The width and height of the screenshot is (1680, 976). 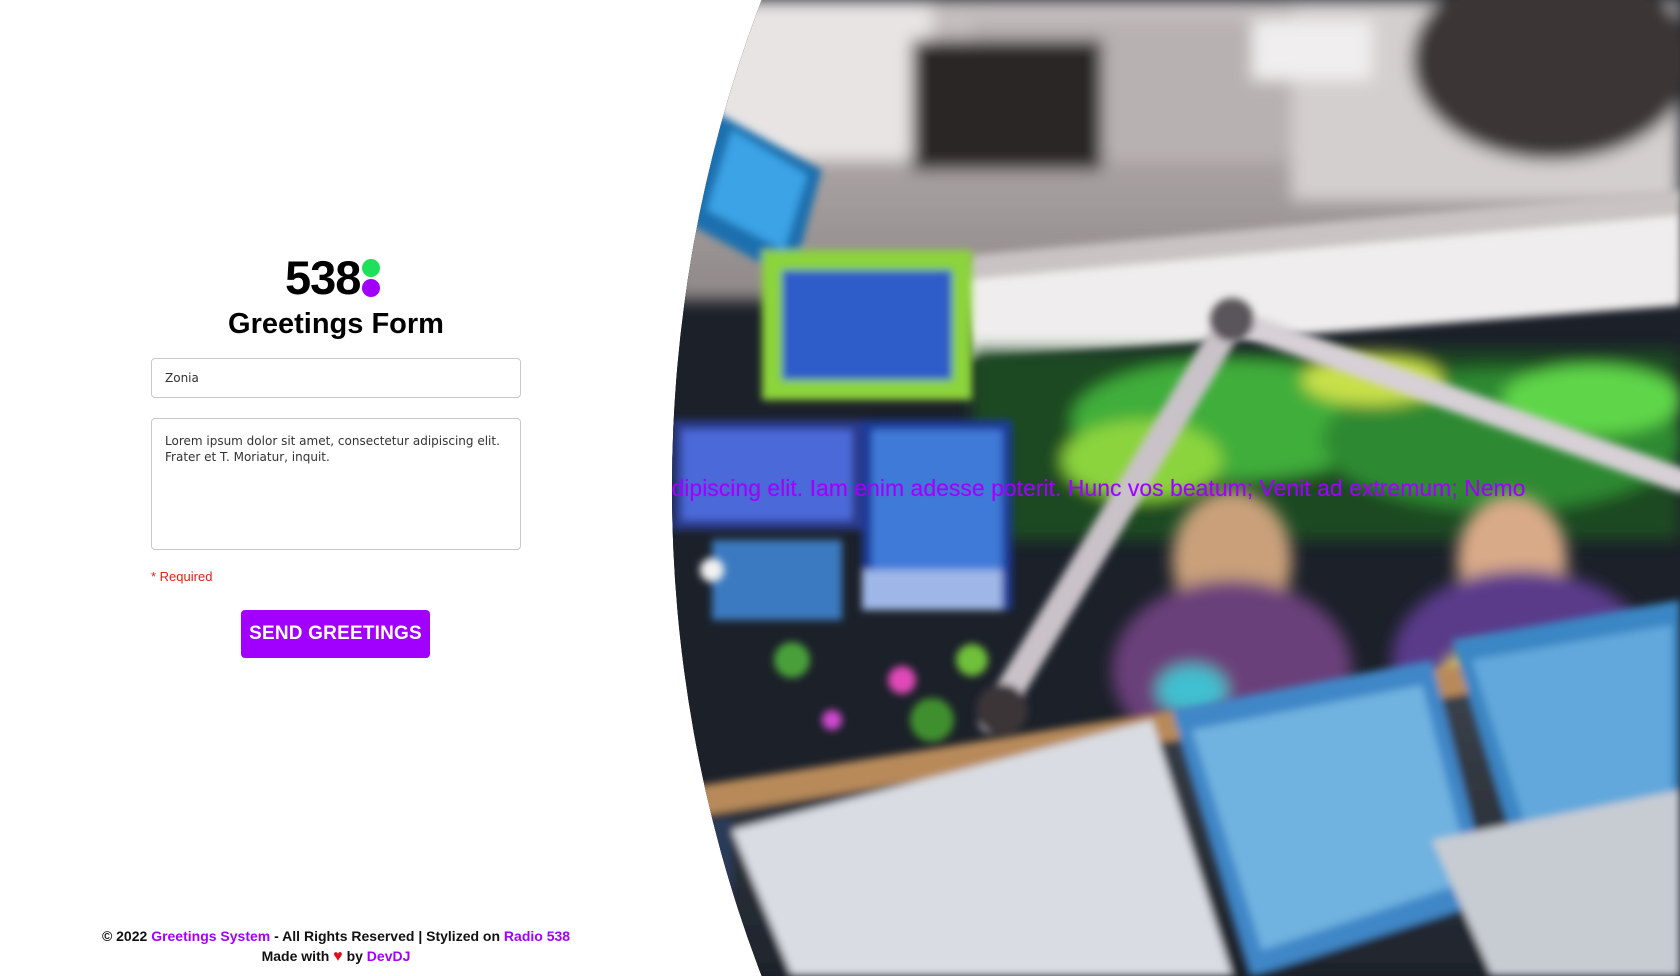 I want to click on footer-author-link: DevDJ, so click(x=389, y=956).